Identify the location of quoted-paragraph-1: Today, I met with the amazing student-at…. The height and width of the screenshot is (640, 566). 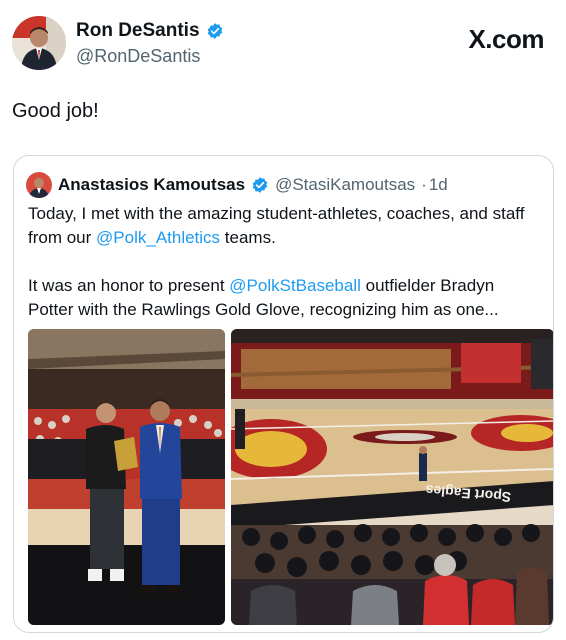
(286, 226).